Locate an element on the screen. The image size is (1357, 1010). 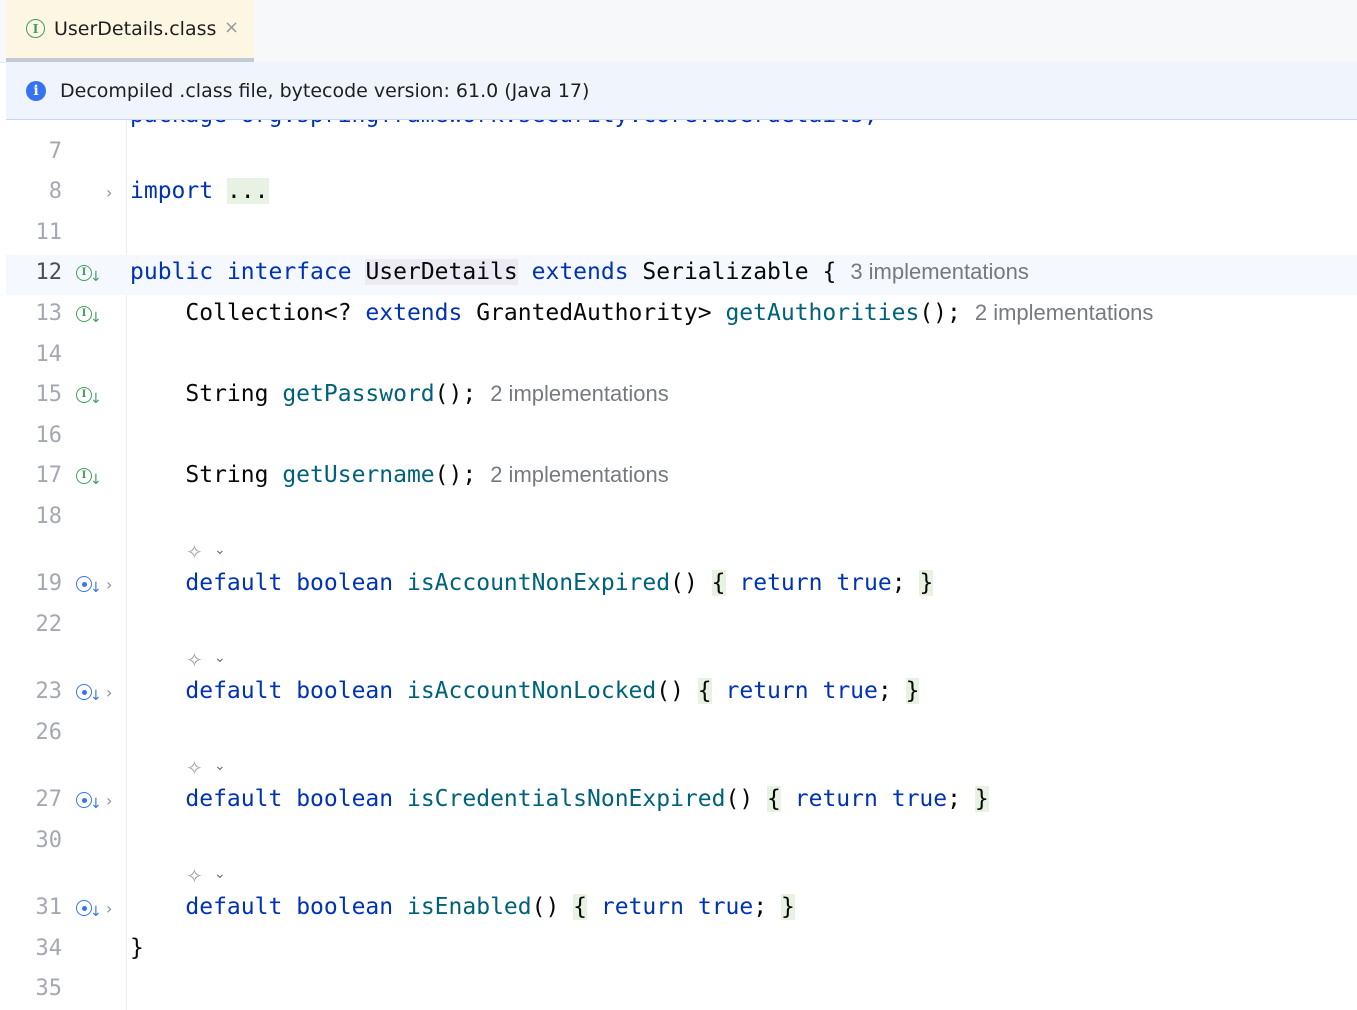
code-line-26: 26 is located at coordinates (681, 735).